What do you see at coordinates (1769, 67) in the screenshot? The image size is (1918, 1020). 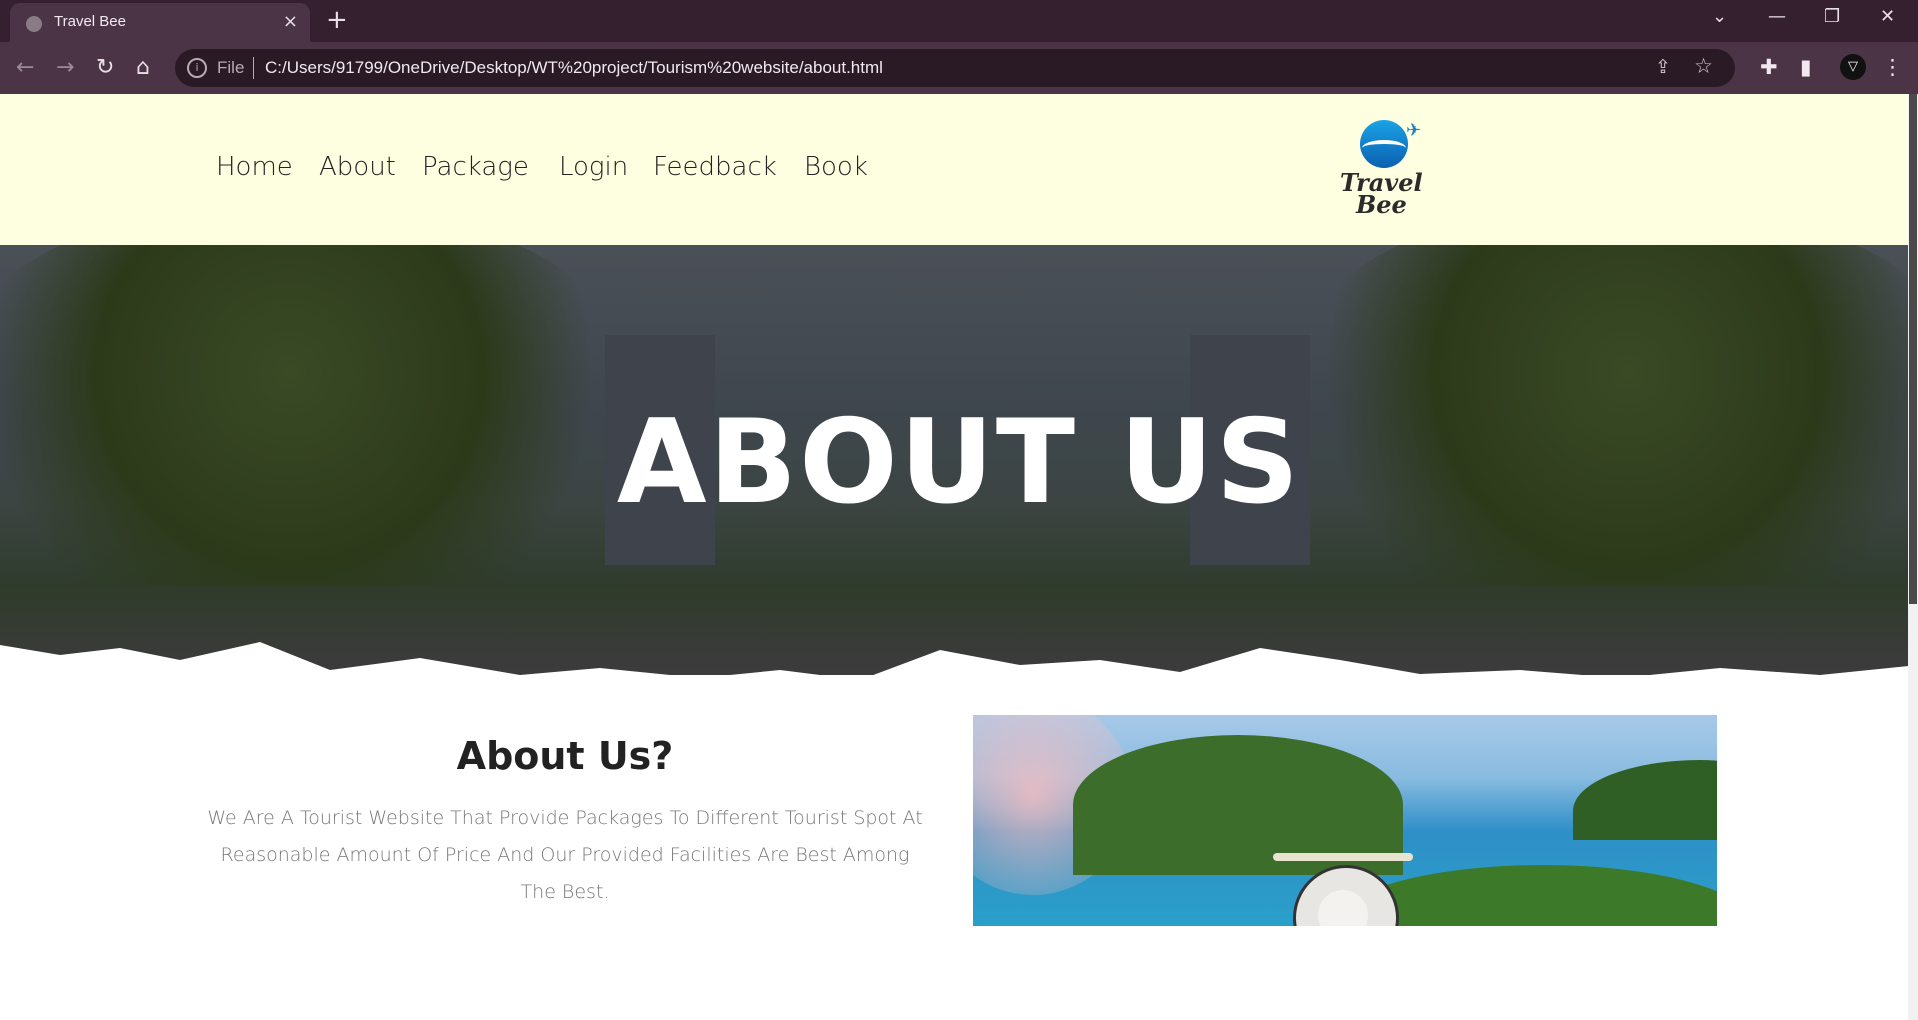 I see `extensions-icon: ✚` at bounding box center [1769, 67].